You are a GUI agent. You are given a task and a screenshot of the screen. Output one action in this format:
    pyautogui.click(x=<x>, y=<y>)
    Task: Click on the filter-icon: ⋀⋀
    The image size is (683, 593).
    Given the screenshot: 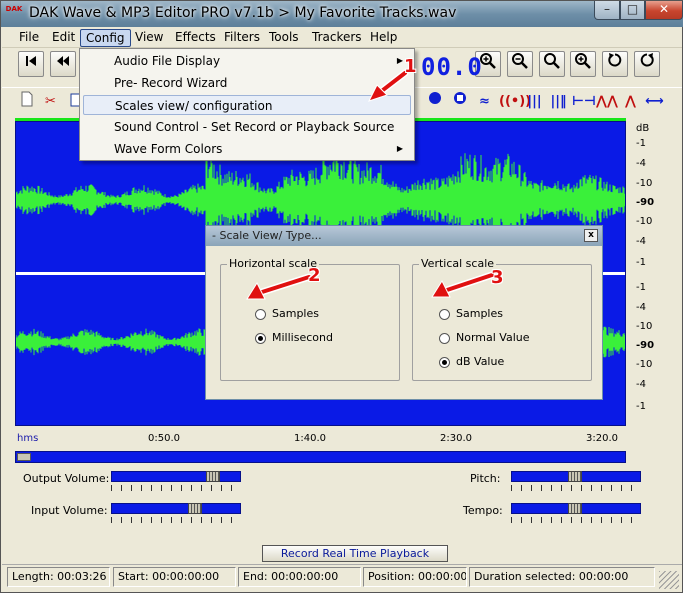 What is the action you would take?
    pyautogui.click(x=607, y=101)
    